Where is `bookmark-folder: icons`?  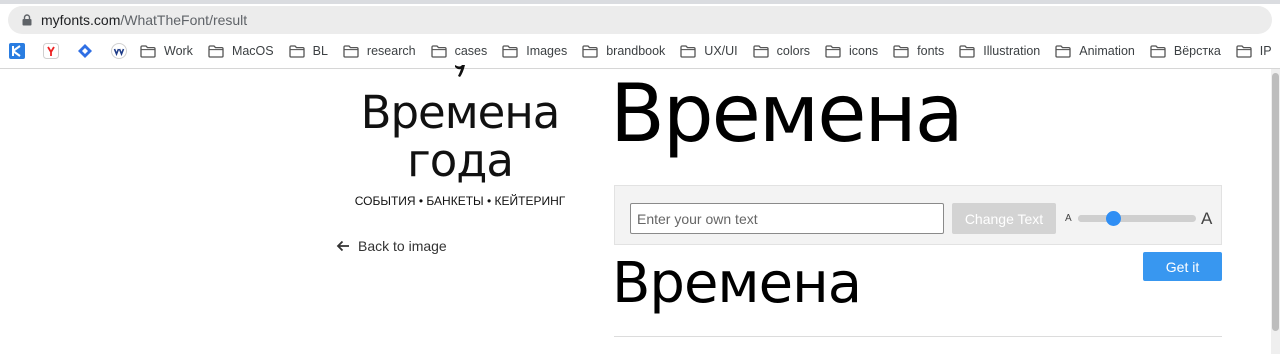 bookmark-folder: icons is located at coordinates (851, 51).